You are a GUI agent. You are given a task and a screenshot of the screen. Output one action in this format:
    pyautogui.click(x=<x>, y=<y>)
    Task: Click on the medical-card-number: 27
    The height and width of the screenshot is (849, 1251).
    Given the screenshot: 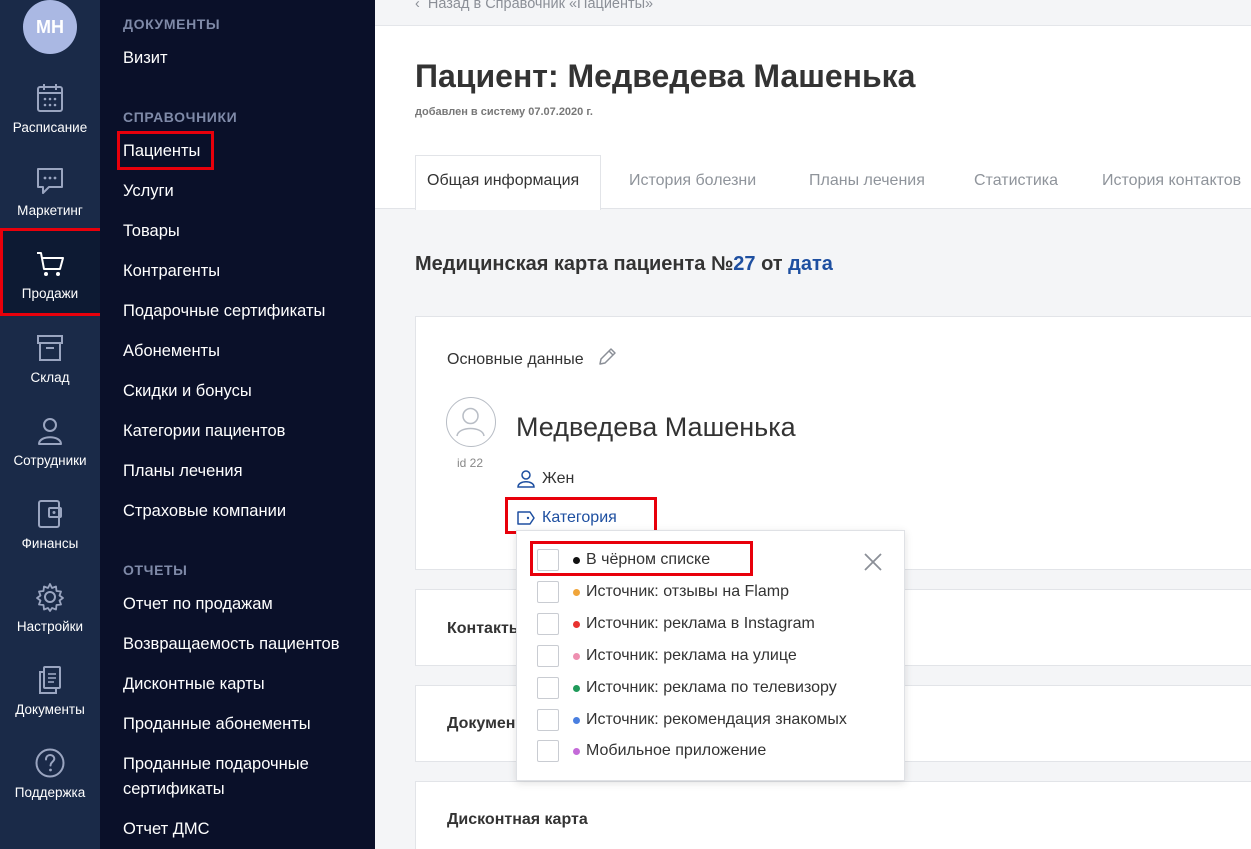 What is the action you would take?
    pyautogui.click(x=744, y=264)
    